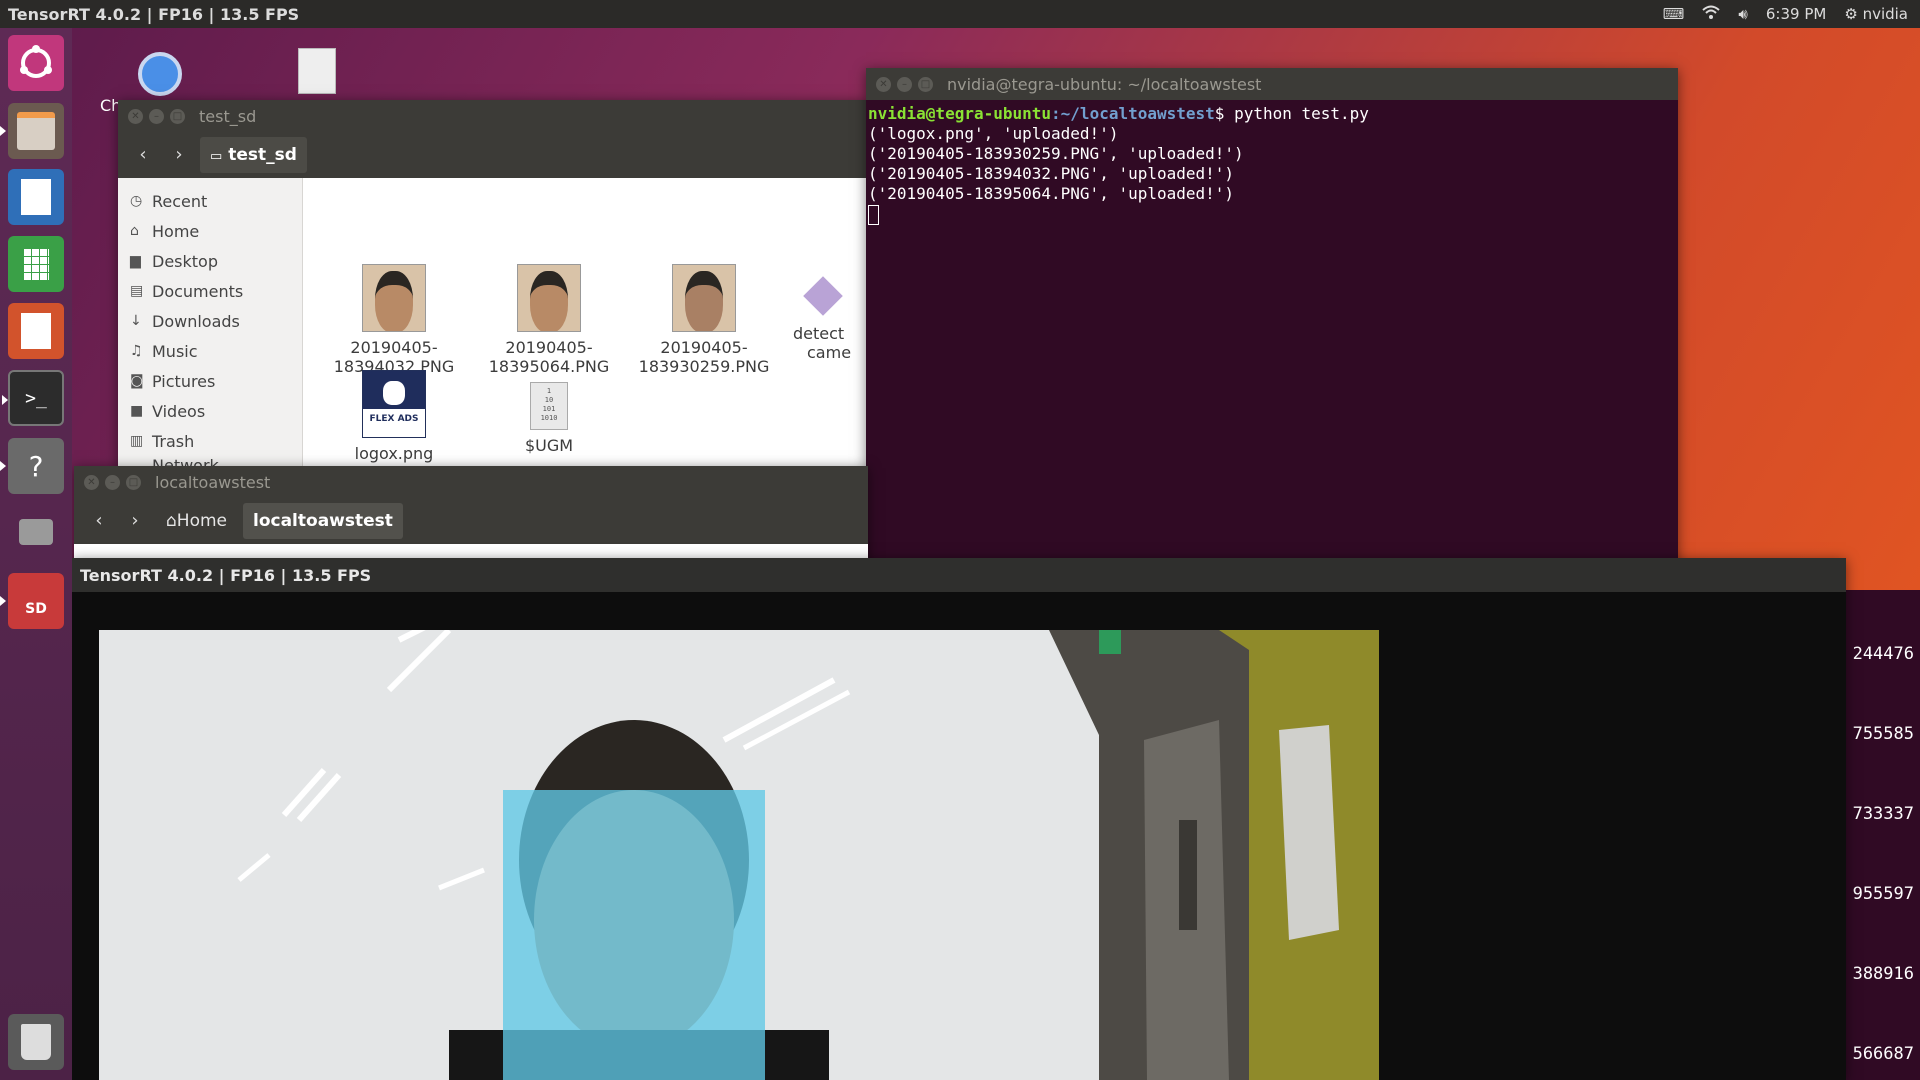 The height and width of the screenshot is (1080, 1920). I want to click on terminal-line: ('20190405-18395064.PNG', 'uploaded!'), so click(1051, 193).